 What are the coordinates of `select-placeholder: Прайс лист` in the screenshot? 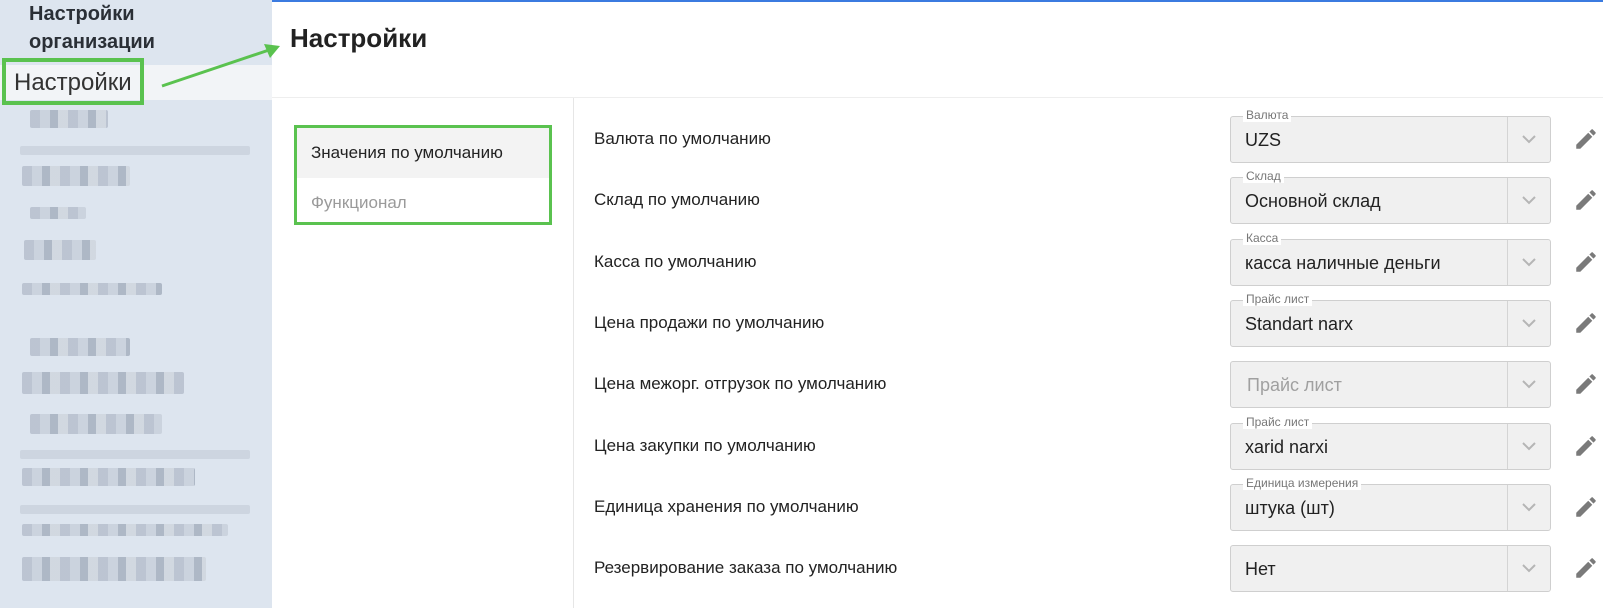 It's located at (1294, 385).